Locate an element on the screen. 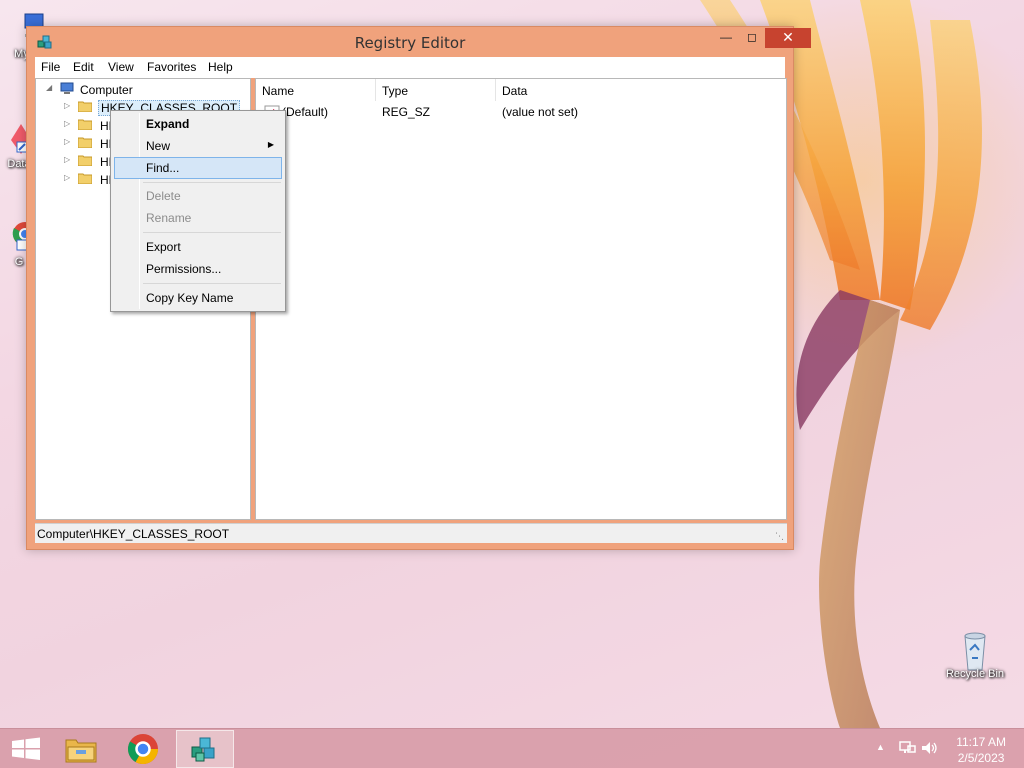 This screenshot has height=768, width=1024. taskbar-chrome is located at coordinates (143, 749).